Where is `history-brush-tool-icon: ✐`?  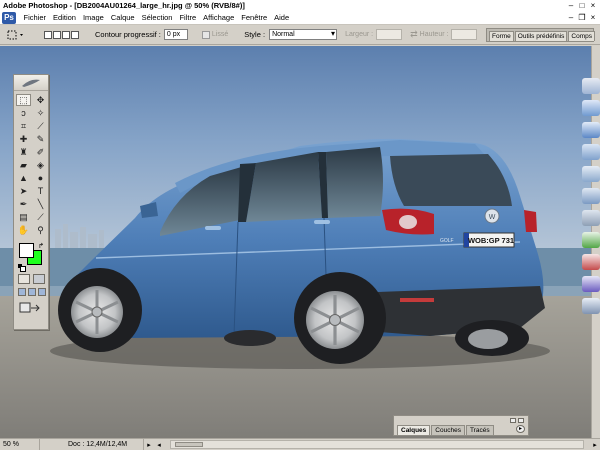
history-brush-tool-icon: ✐ is located at coordinates (40, 152).